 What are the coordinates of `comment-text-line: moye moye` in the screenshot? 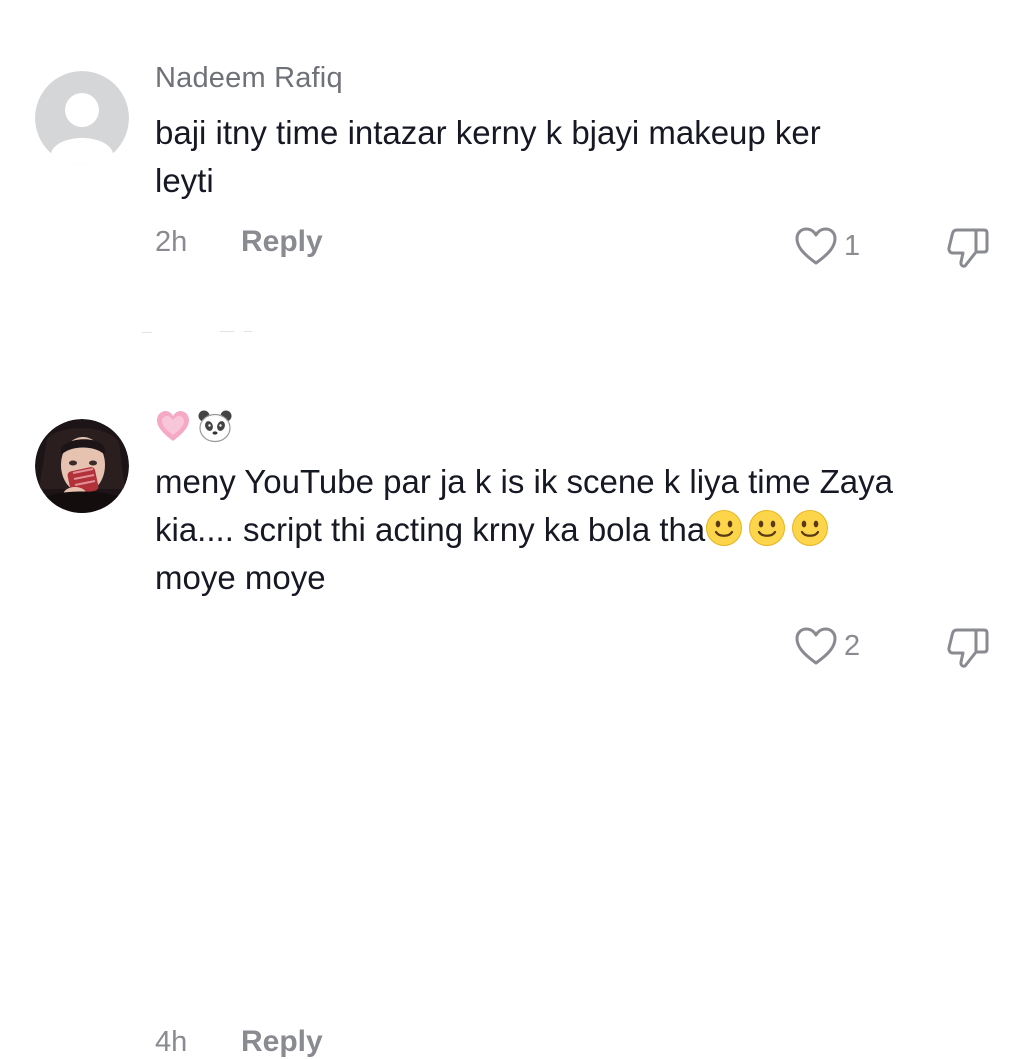 It's located at (240, 577).